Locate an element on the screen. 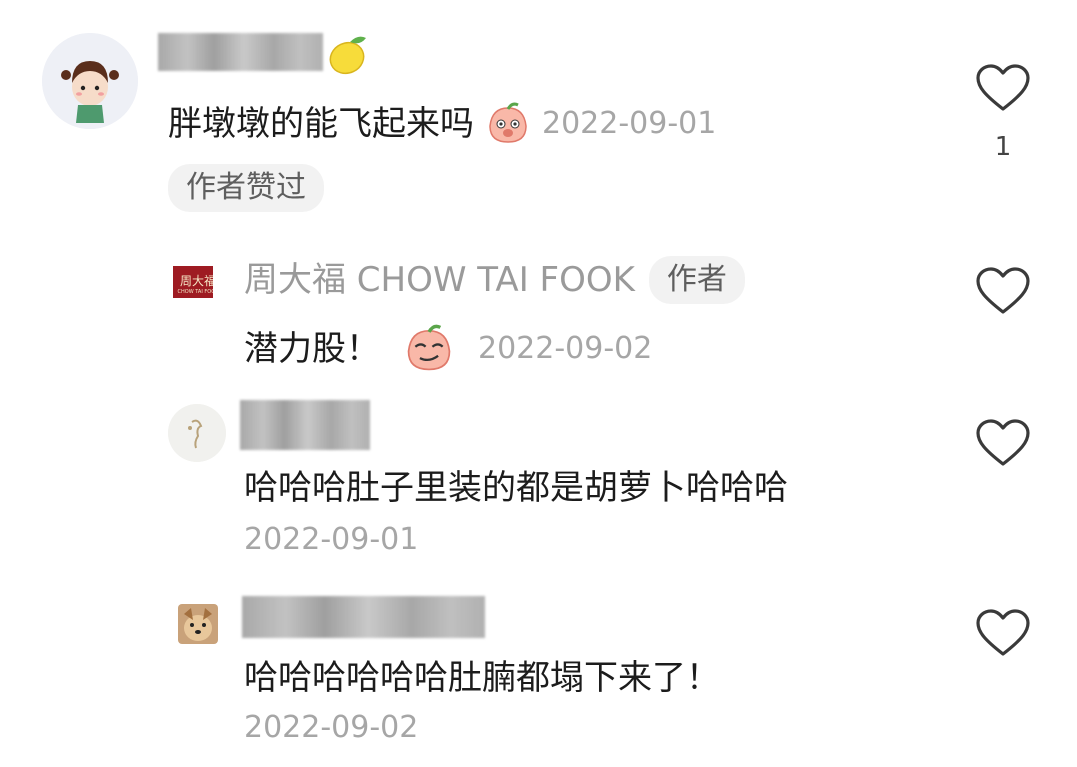  lemon-icon is located at coordinates (348, 57).